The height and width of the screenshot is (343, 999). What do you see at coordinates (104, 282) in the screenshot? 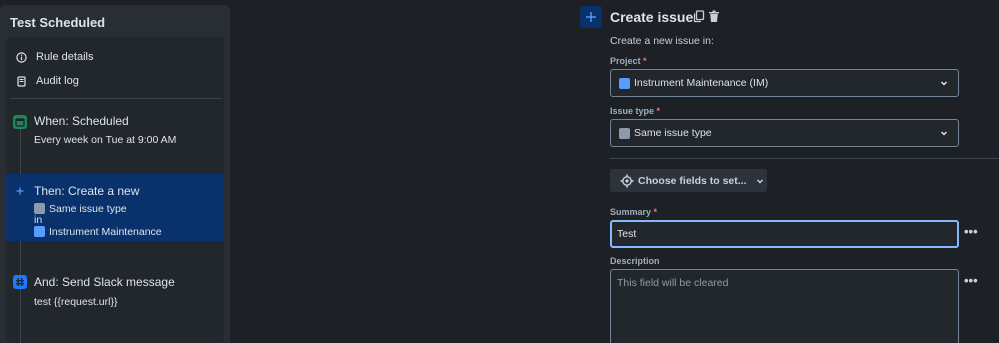
I see `step-slack-title: And: Send Slack message` at bounding box center [104, 282].